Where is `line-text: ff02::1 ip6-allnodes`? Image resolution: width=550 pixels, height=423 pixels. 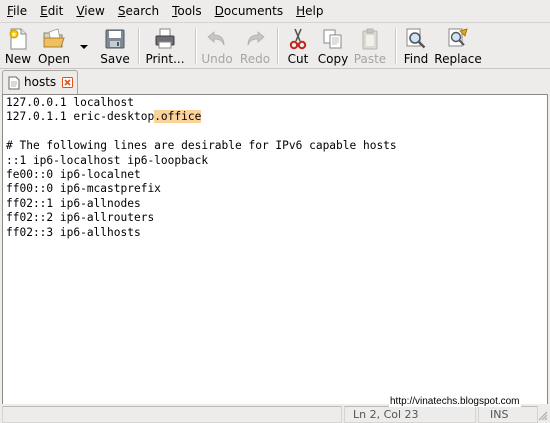
line-text: ff02::1 ip6-allnodes is located at coordinates (73, 203).